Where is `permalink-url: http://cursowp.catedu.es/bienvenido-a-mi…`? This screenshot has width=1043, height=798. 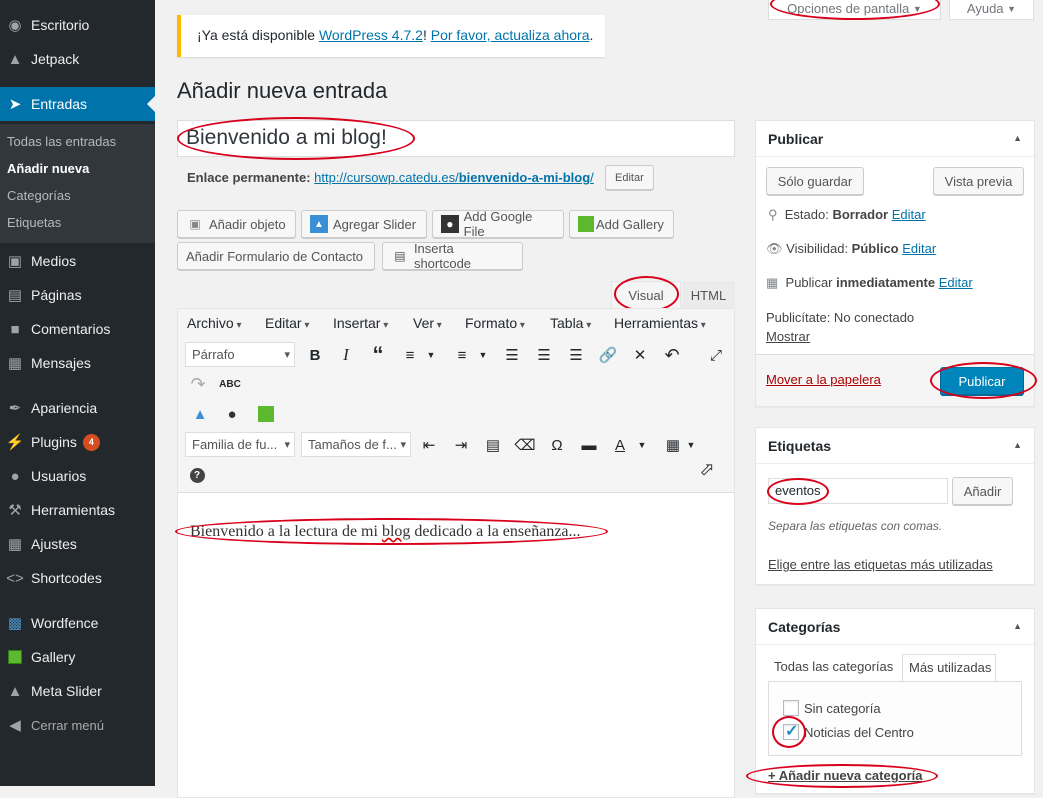
permalink-url: http://cursowp.catedu.es/bienvenido-a-mi… is located at coordinates (454, 177).